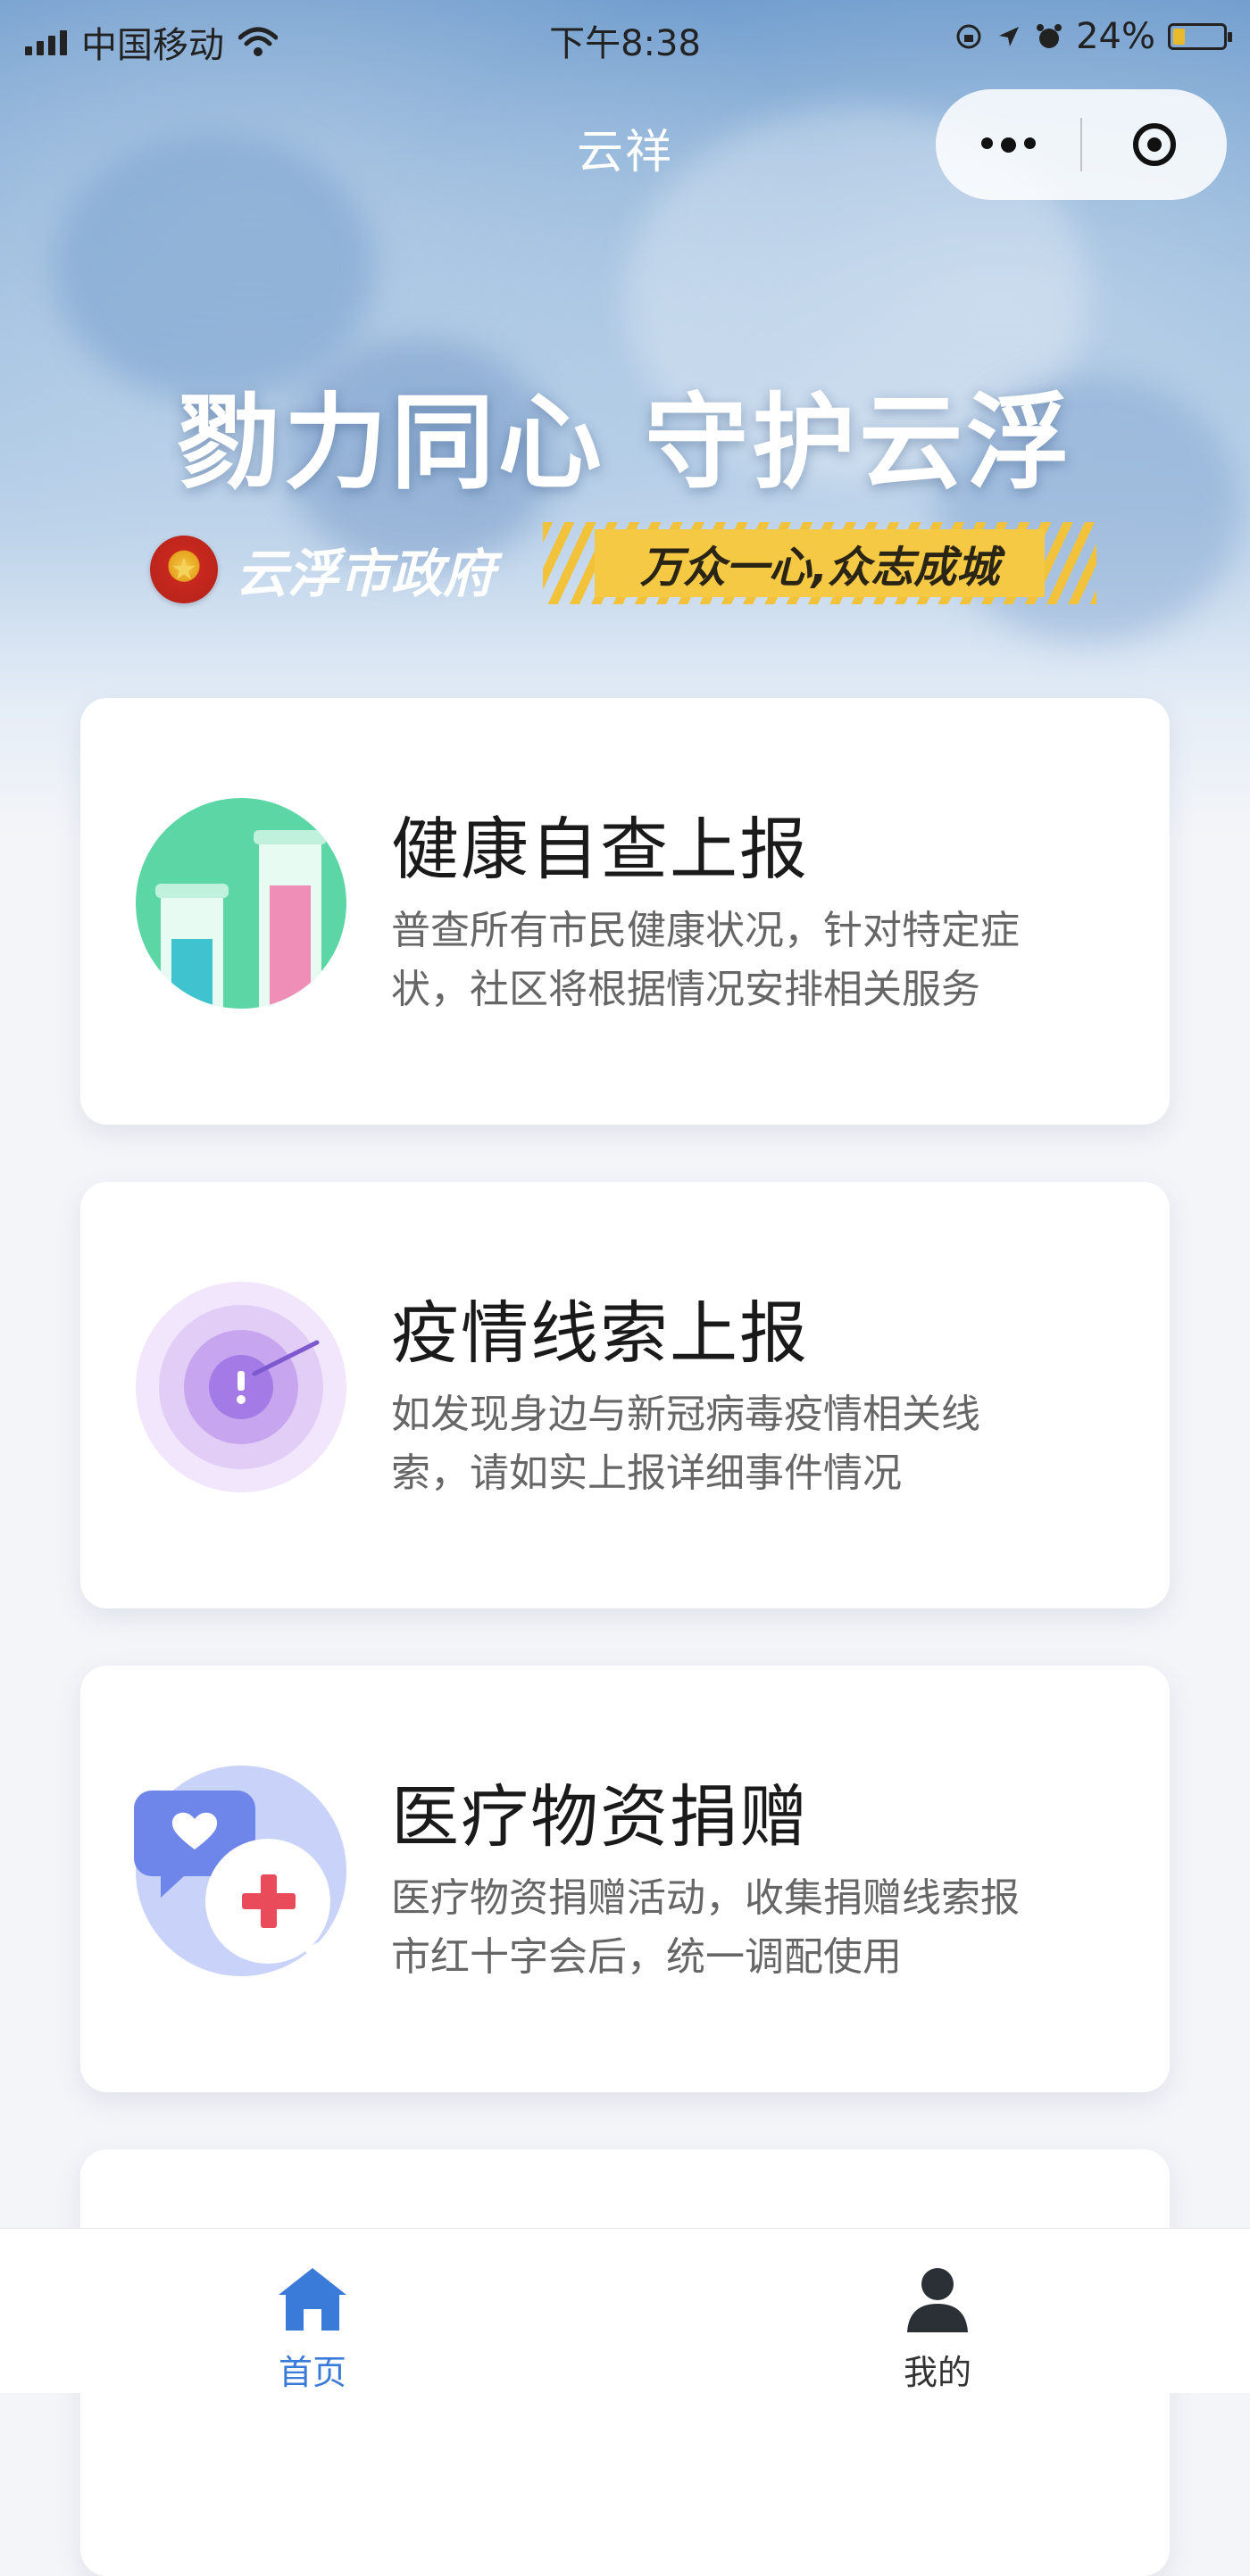  What do you see at coordinates (686, 1415) in the screenshot?
I see `card-description-line: 如发现身边与新冠病毒疫情相关线` at bounding box center [686, 1415].